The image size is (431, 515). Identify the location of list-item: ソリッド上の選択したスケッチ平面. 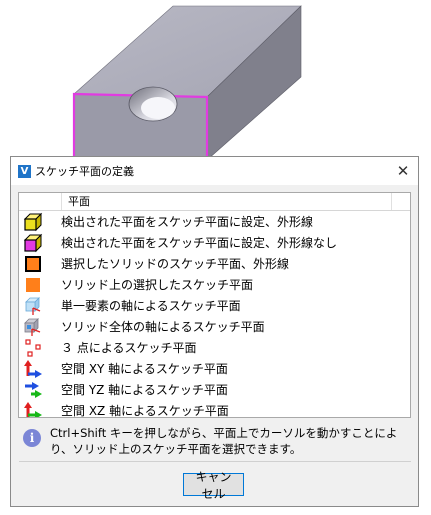
(214, 284).